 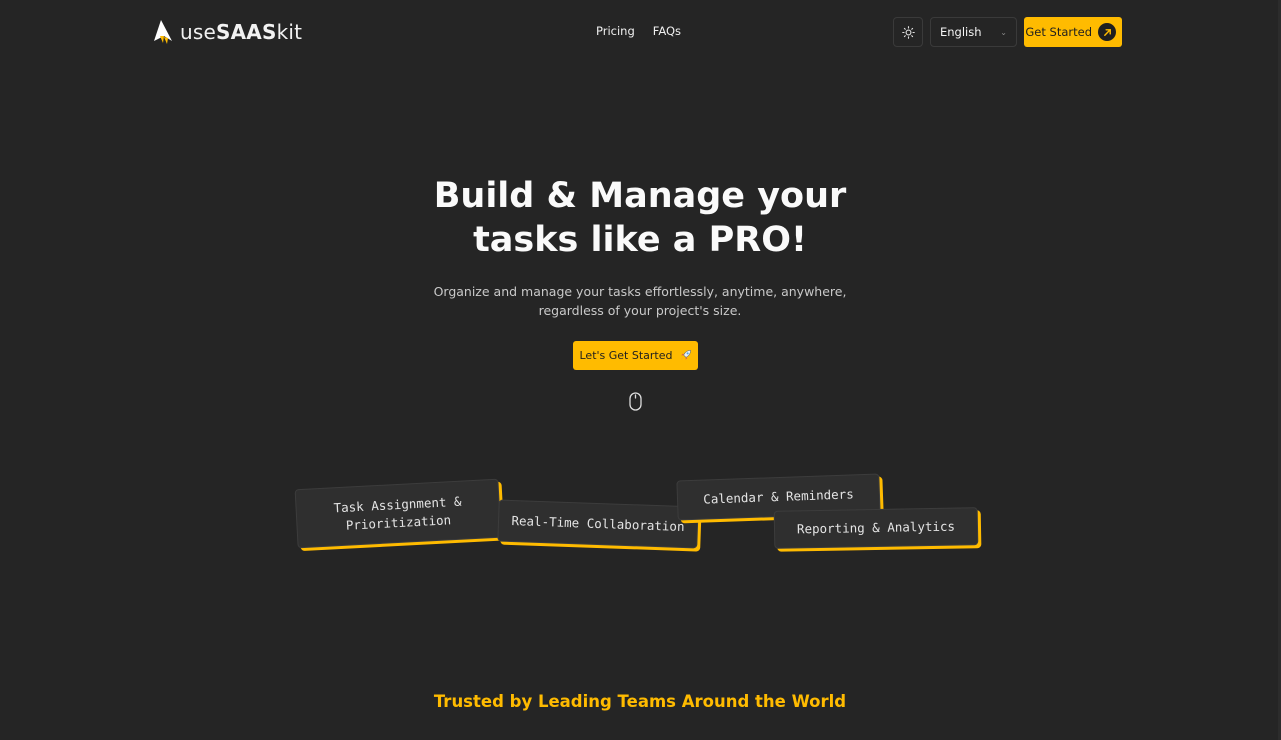 I want to click on sun-icon, so click(x=908, y=32).